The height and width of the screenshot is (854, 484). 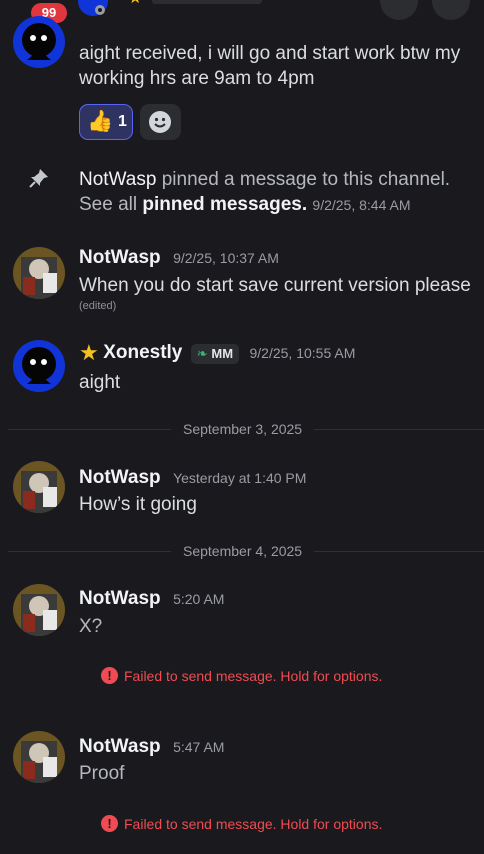 What do you see at coordinates (98, 306) in the screenshot?
I see `edited-label: (edited)` at bounding box center [98, 306].